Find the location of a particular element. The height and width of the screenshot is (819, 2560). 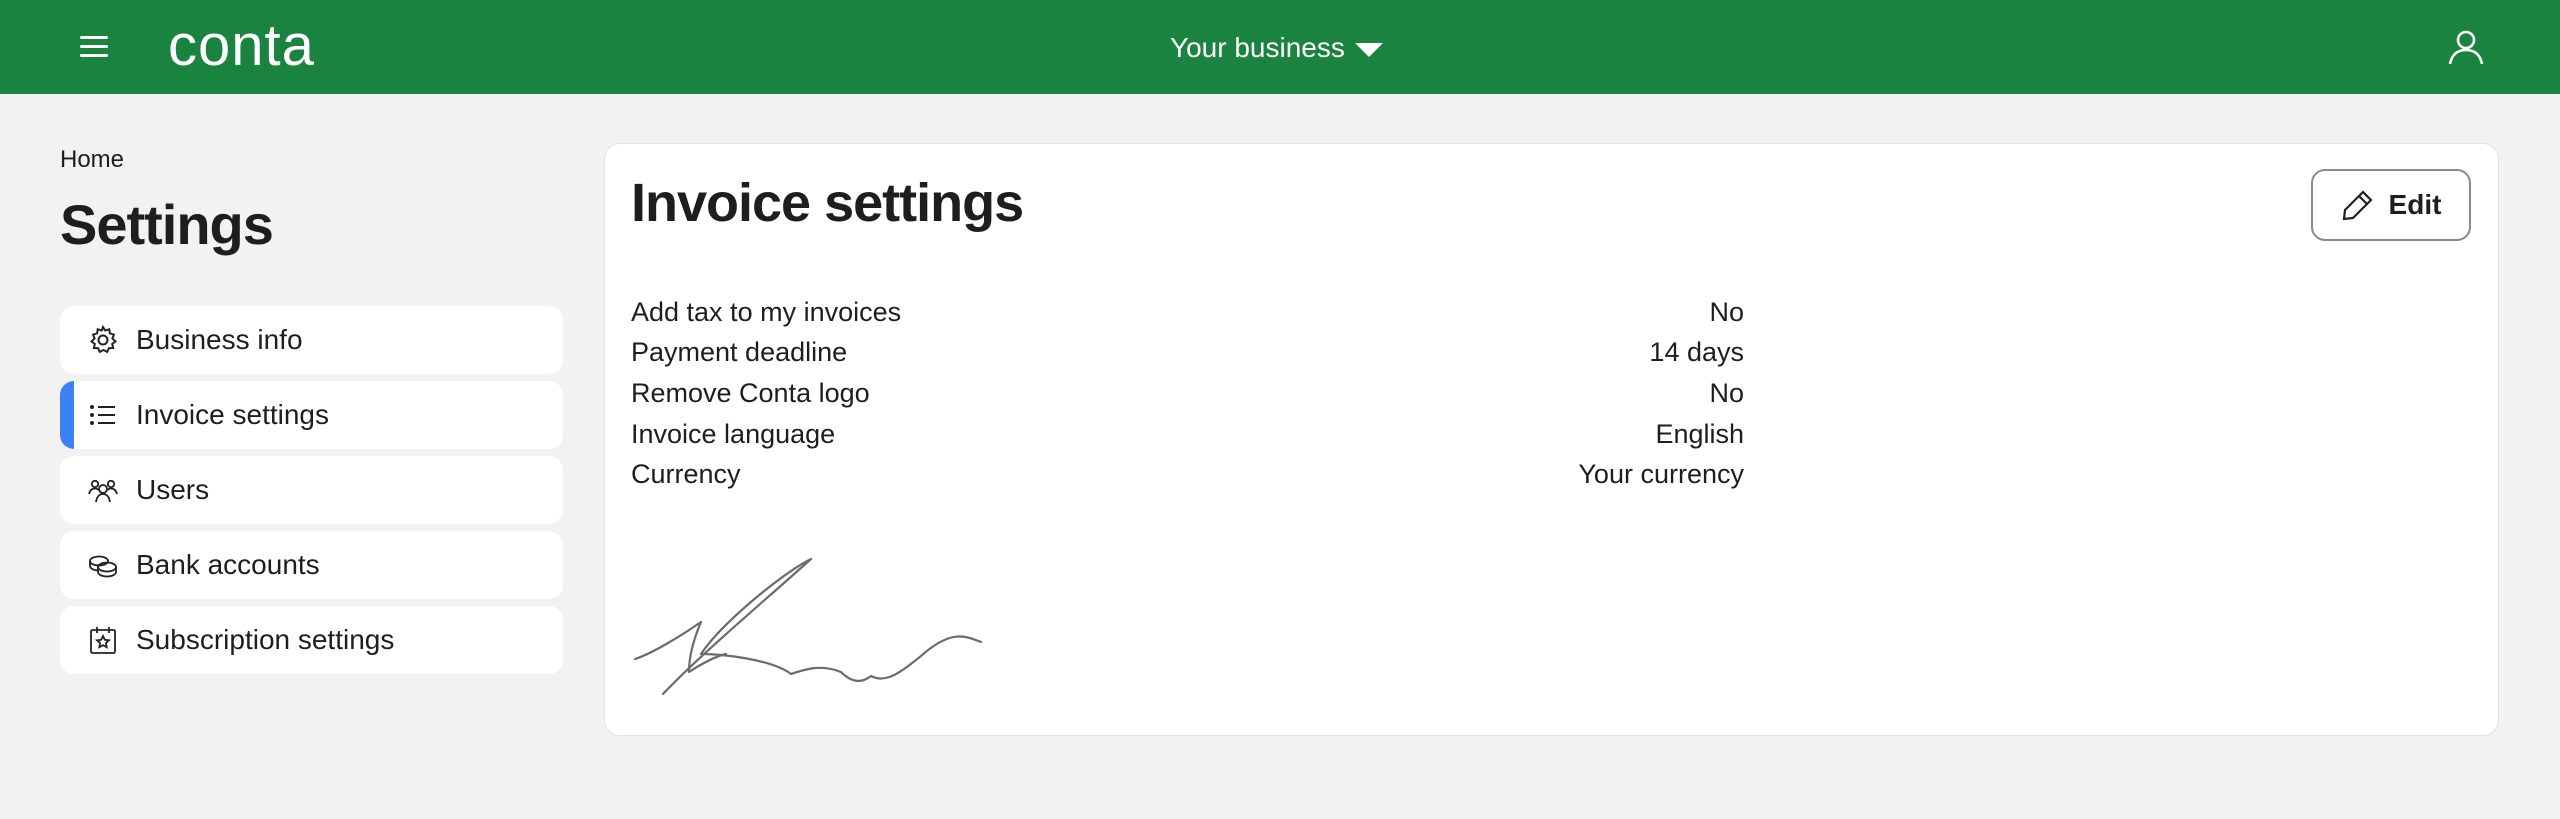

row-value: Your currency is located at coordinates (1661, 474).